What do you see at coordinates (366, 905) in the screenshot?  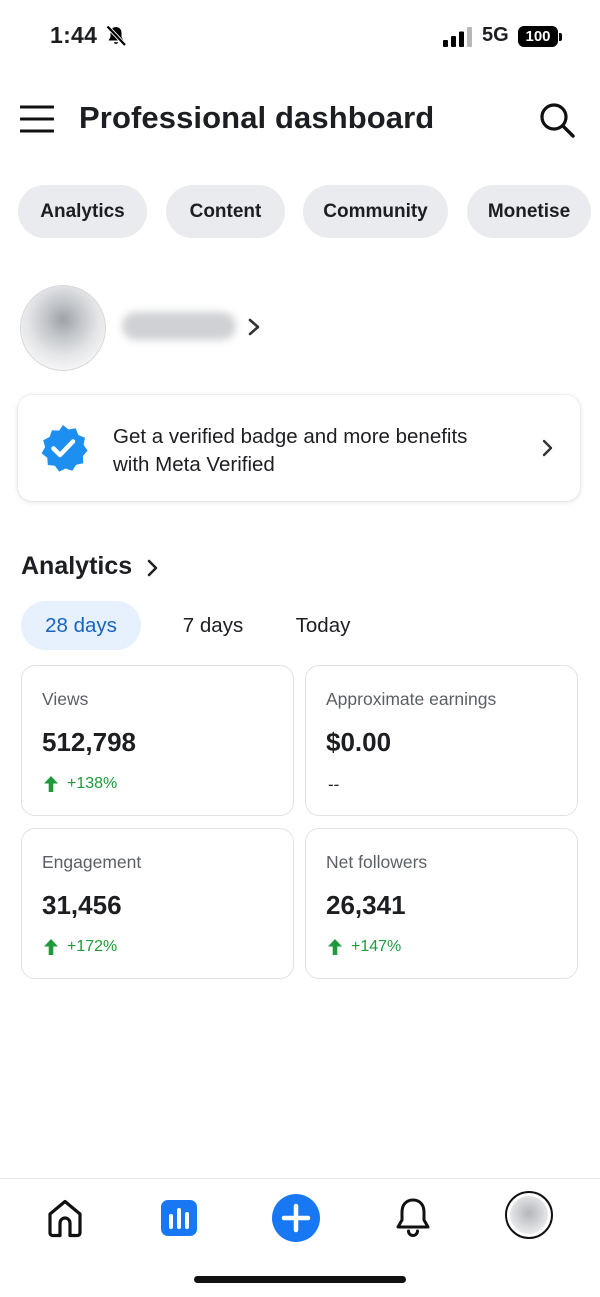 I see `stat-value: 26,341` at bounding box center [366, 905].